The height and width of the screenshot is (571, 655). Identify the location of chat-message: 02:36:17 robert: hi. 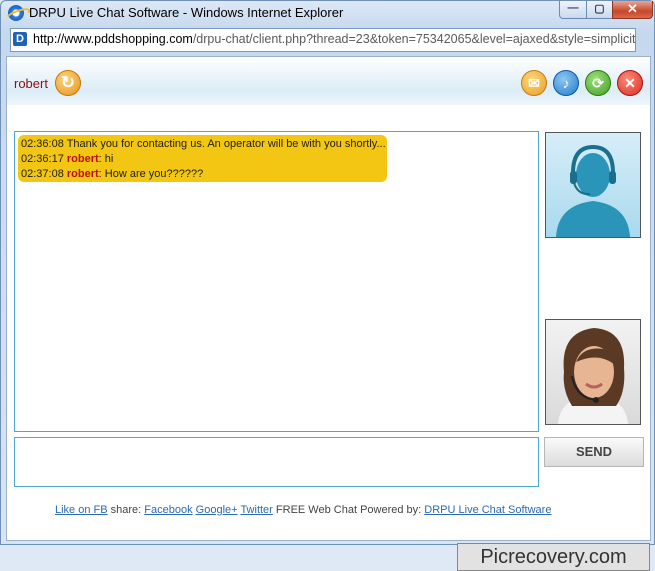
(67, 159).